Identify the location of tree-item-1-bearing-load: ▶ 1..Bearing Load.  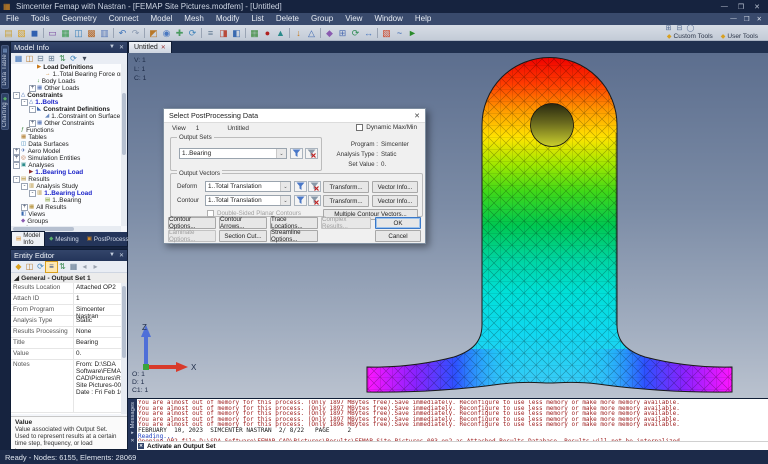
(69, 172).